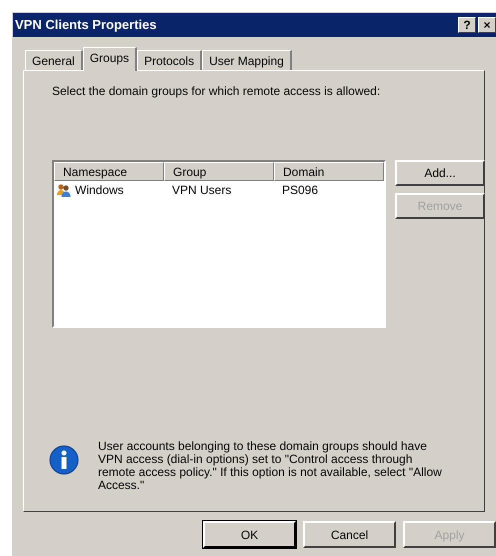 This screenshot has height=556, width=496. Describe the element at coordinates (202, 190) in the screenshot. I see `table-cell-text: VPN Users` at that location.